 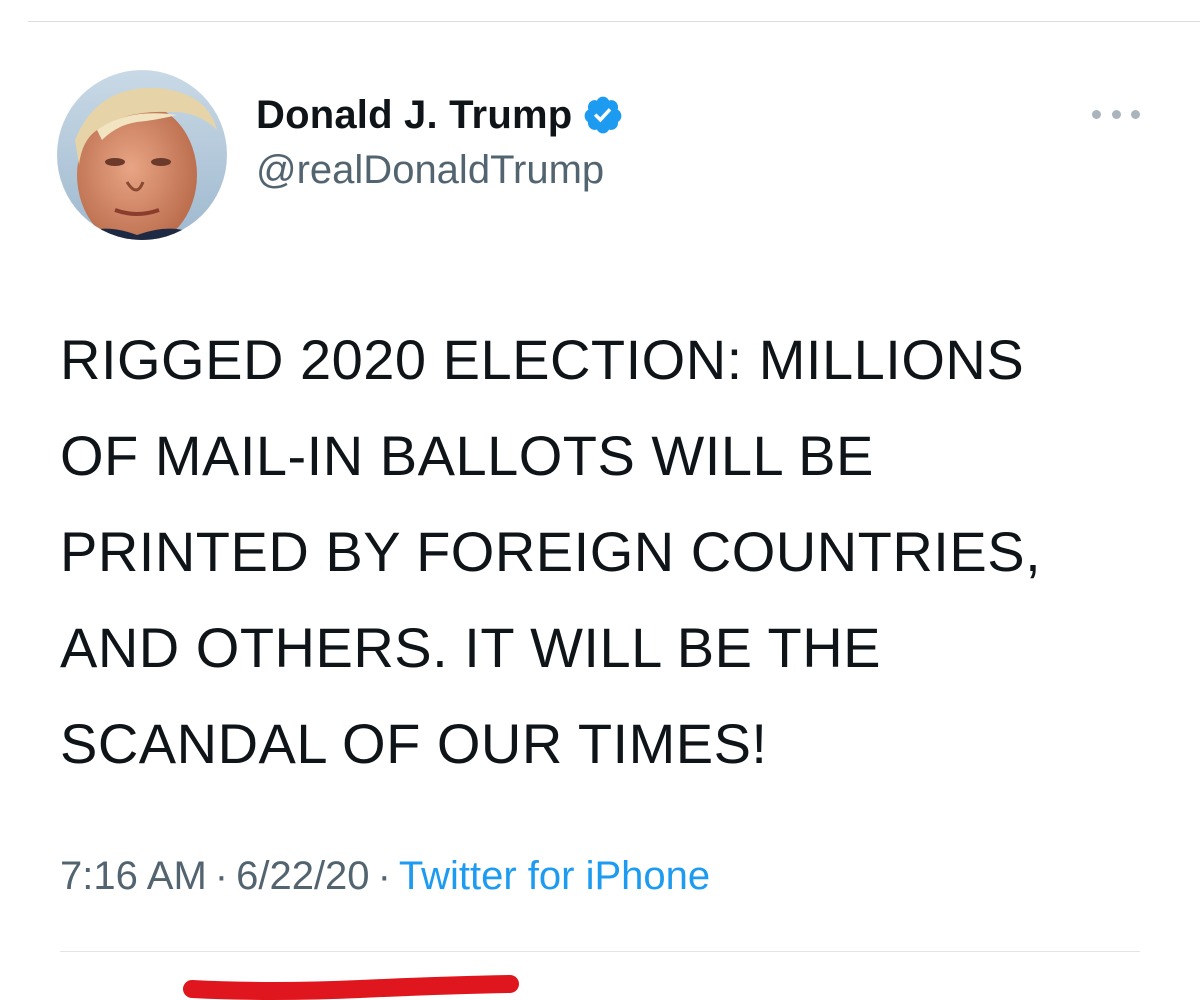 What do you see at coordinates (467, 455) in the screenshot?
I see `tweet-text-line: OF MAIL-IN BALLOTS WILL BE` at bounding box center [467, 455].